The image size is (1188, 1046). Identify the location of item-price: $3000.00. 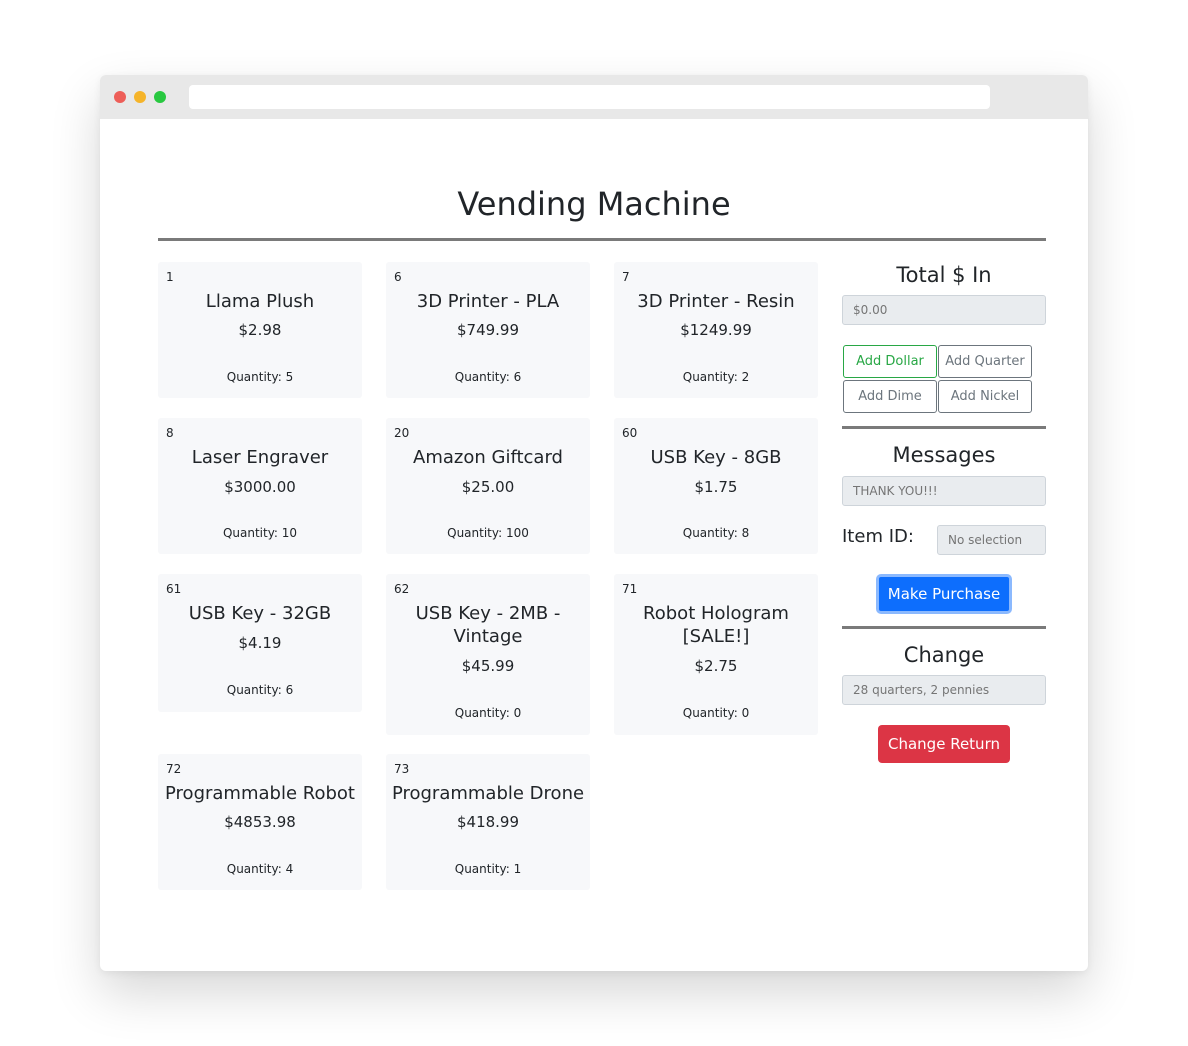
(260, 487).